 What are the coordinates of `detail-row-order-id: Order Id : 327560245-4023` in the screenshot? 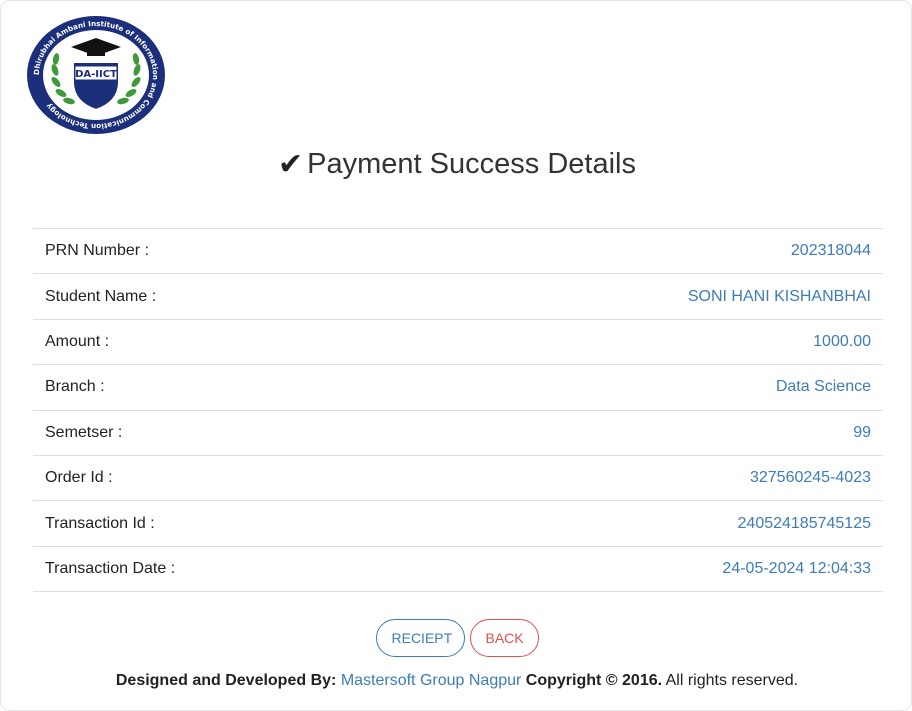 It's located at (458, 479).